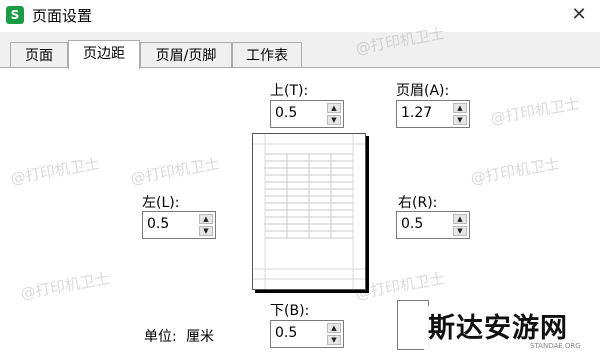 The width and height of the screenshot is (600, 353). Describe the element at coordinates (286, 333) in the screenshot. I see `bottom-margin-value: 0.5` at that location.